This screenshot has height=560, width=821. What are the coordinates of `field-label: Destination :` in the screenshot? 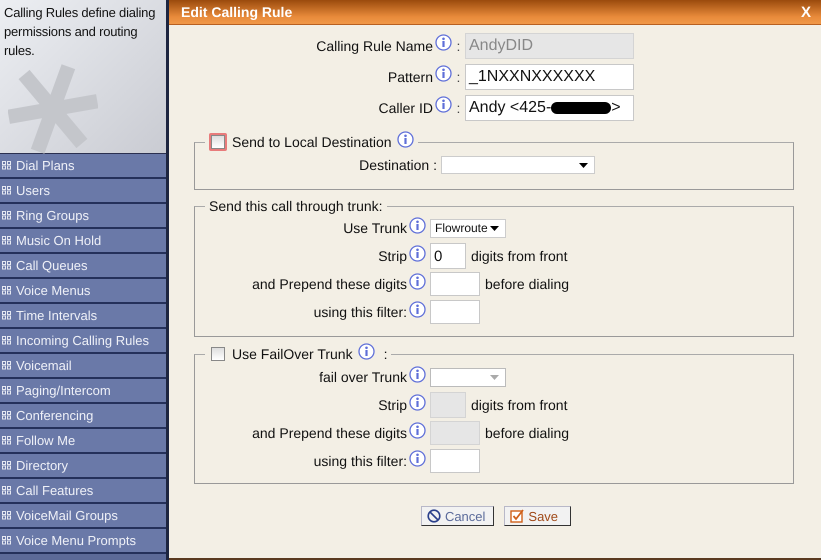 It's located at (398, 165).